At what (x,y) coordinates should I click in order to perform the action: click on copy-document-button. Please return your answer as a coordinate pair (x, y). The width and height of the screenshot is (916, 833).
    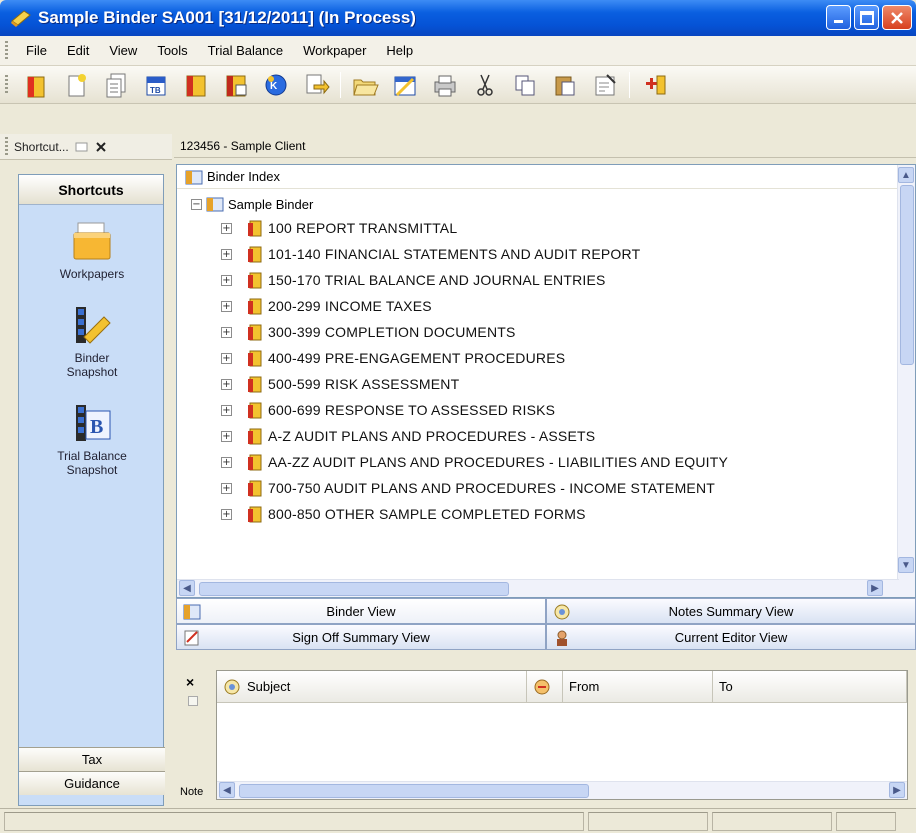
    Looking at the image, I should click on (116, 85).